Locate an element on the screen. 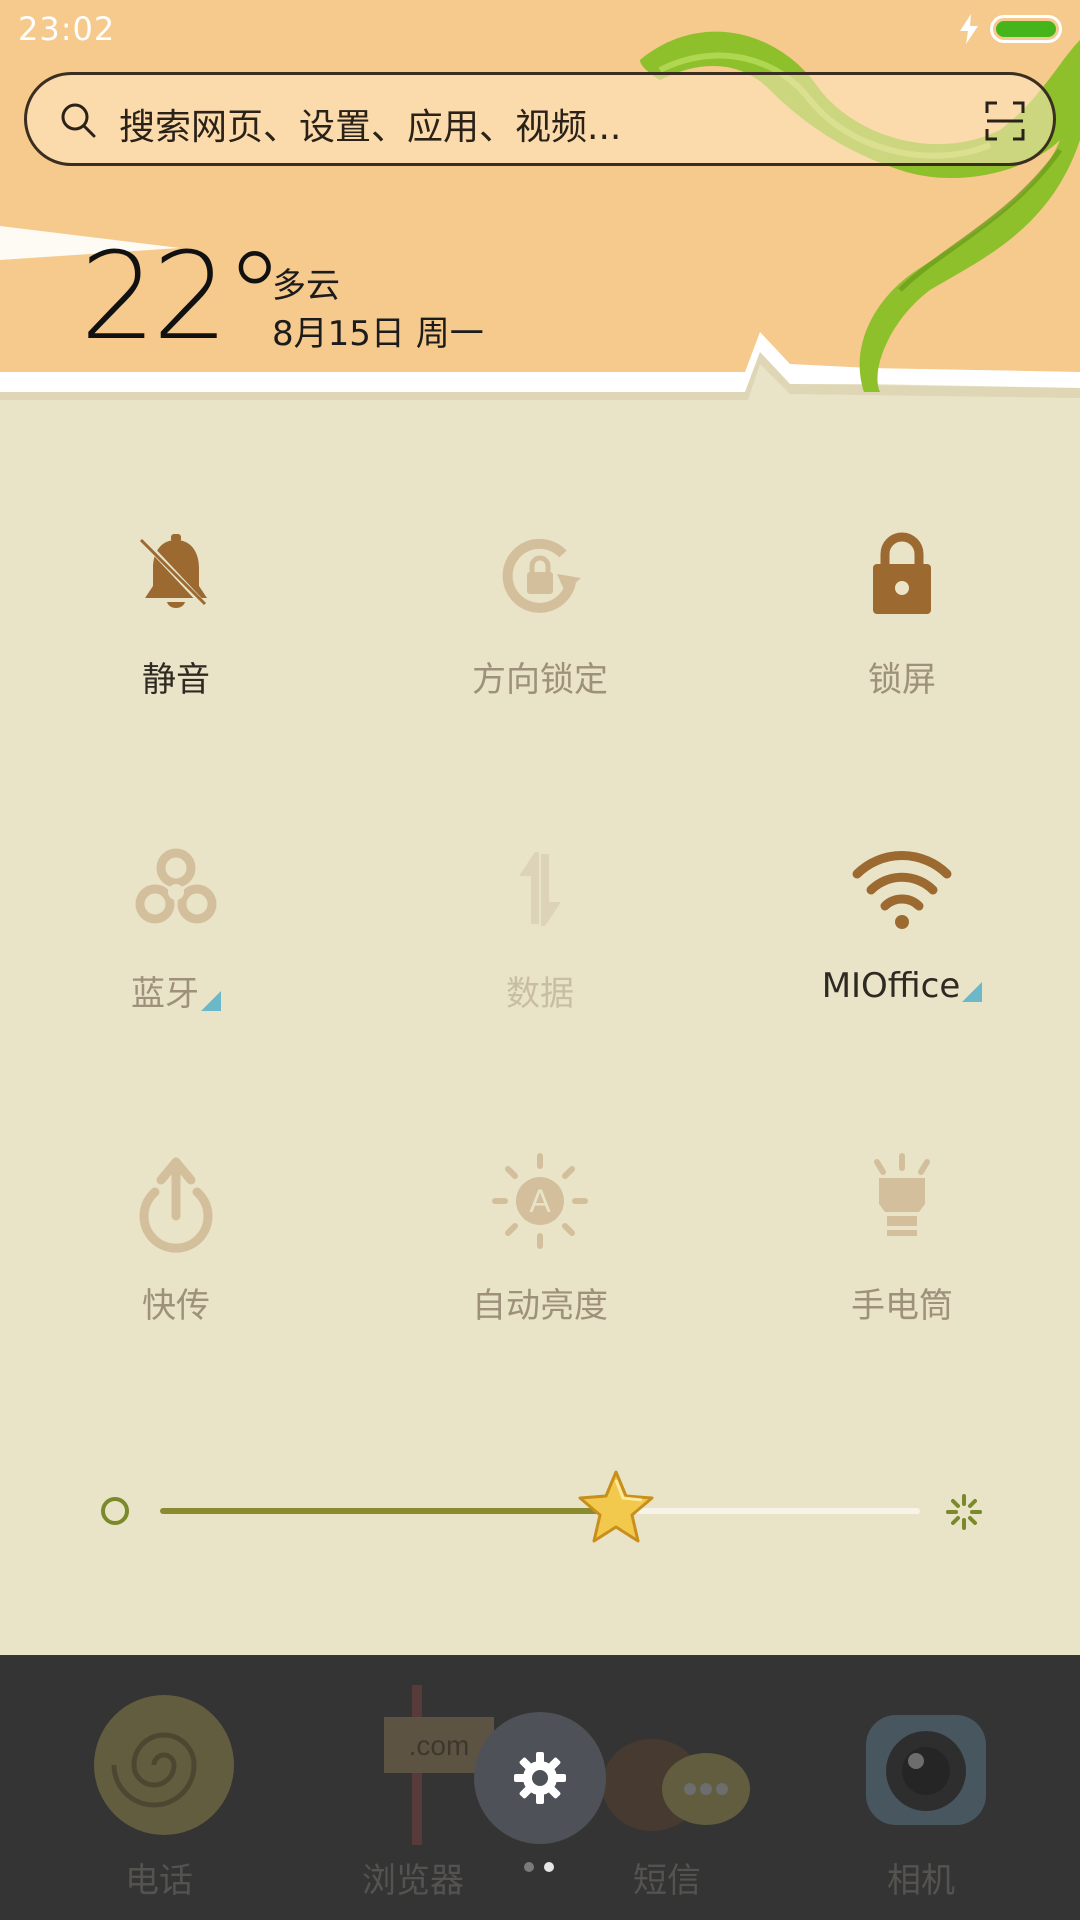 The width and height of the screenshot is (1080, 1920). battery-icon is located at coordinates (1026, 29).